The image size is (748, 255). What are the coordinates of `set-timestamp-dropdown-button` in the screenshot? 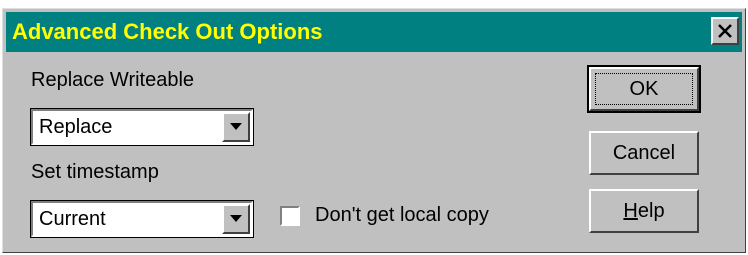 It's located at (236, 219).